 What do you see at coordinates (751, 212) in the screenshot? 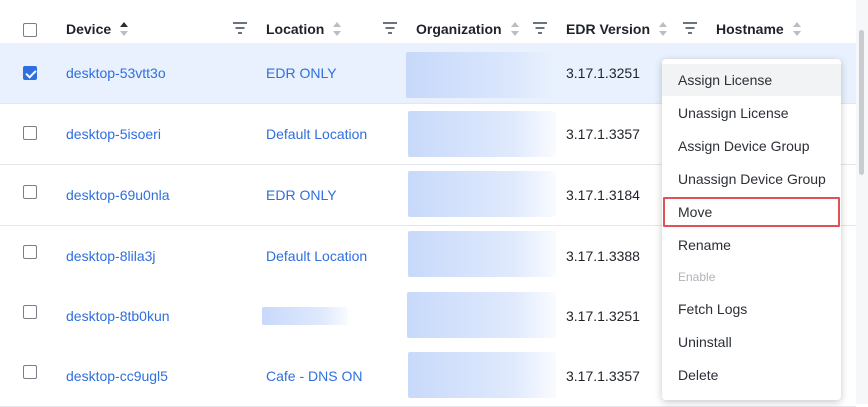
I see `menu-item-move: Move` at bounding box center [751, 212].